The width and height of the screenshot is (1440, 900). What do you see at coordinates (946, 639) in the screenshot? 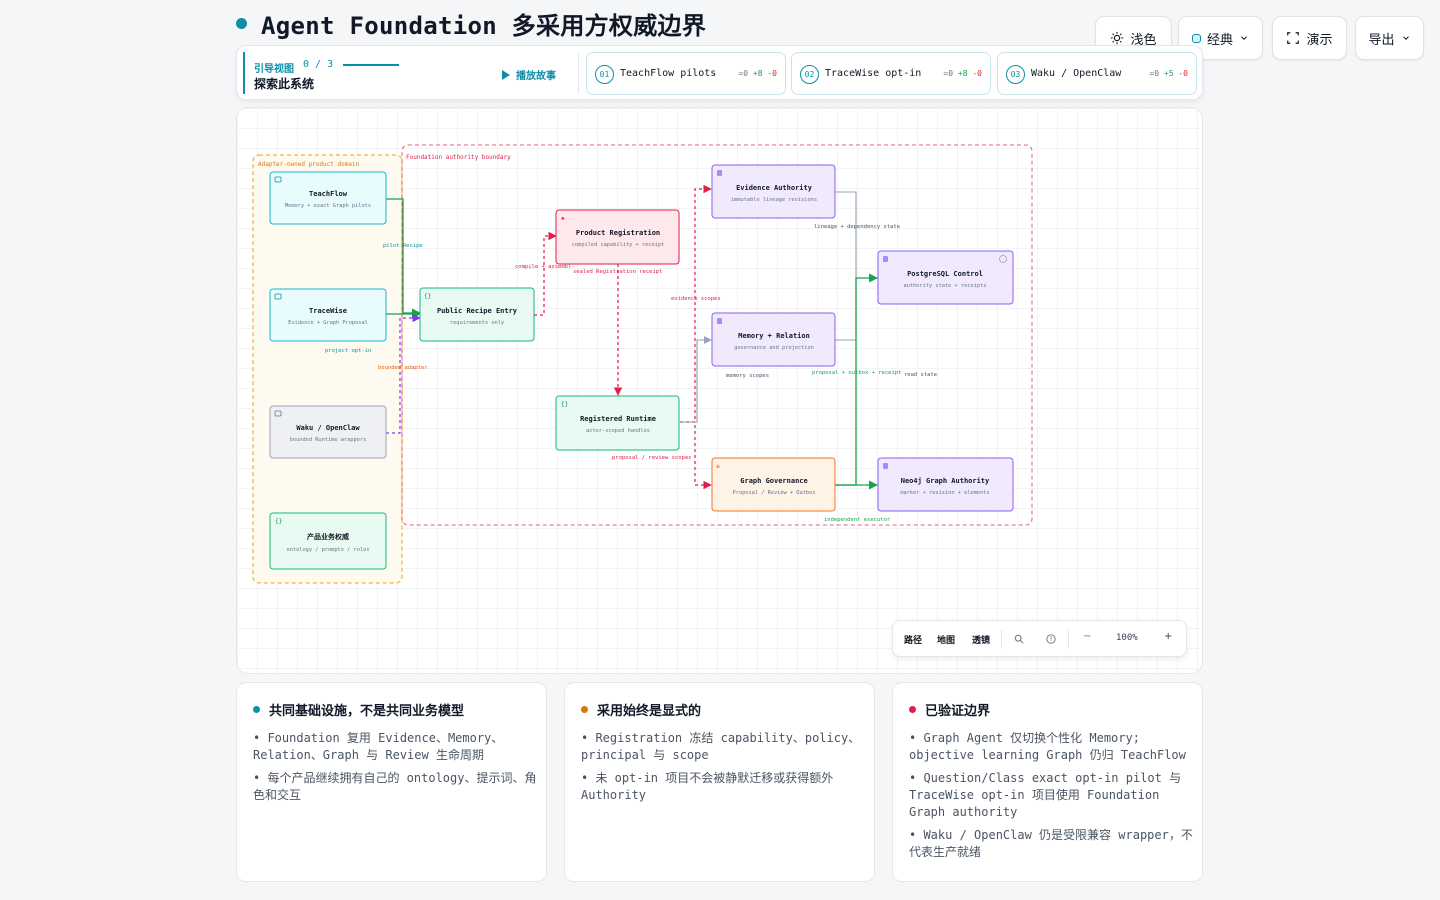
I see `map-tool-button: 地图` at bounding box center [946, 639].